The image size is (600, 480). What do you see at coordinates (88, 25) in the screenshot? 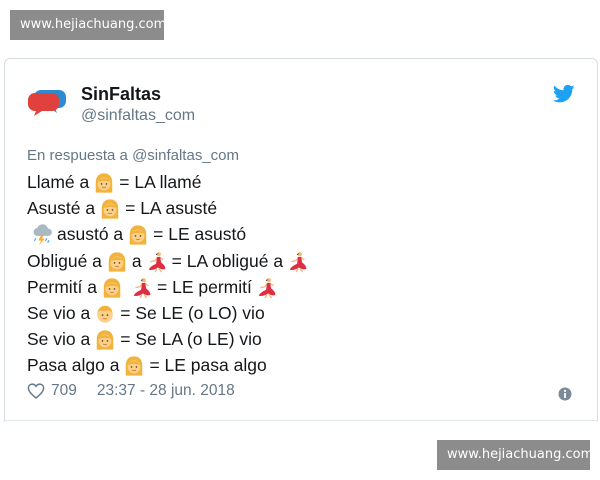
I see `watermark-top: www.hejiachuang.com` at bounding box center [88, 25].